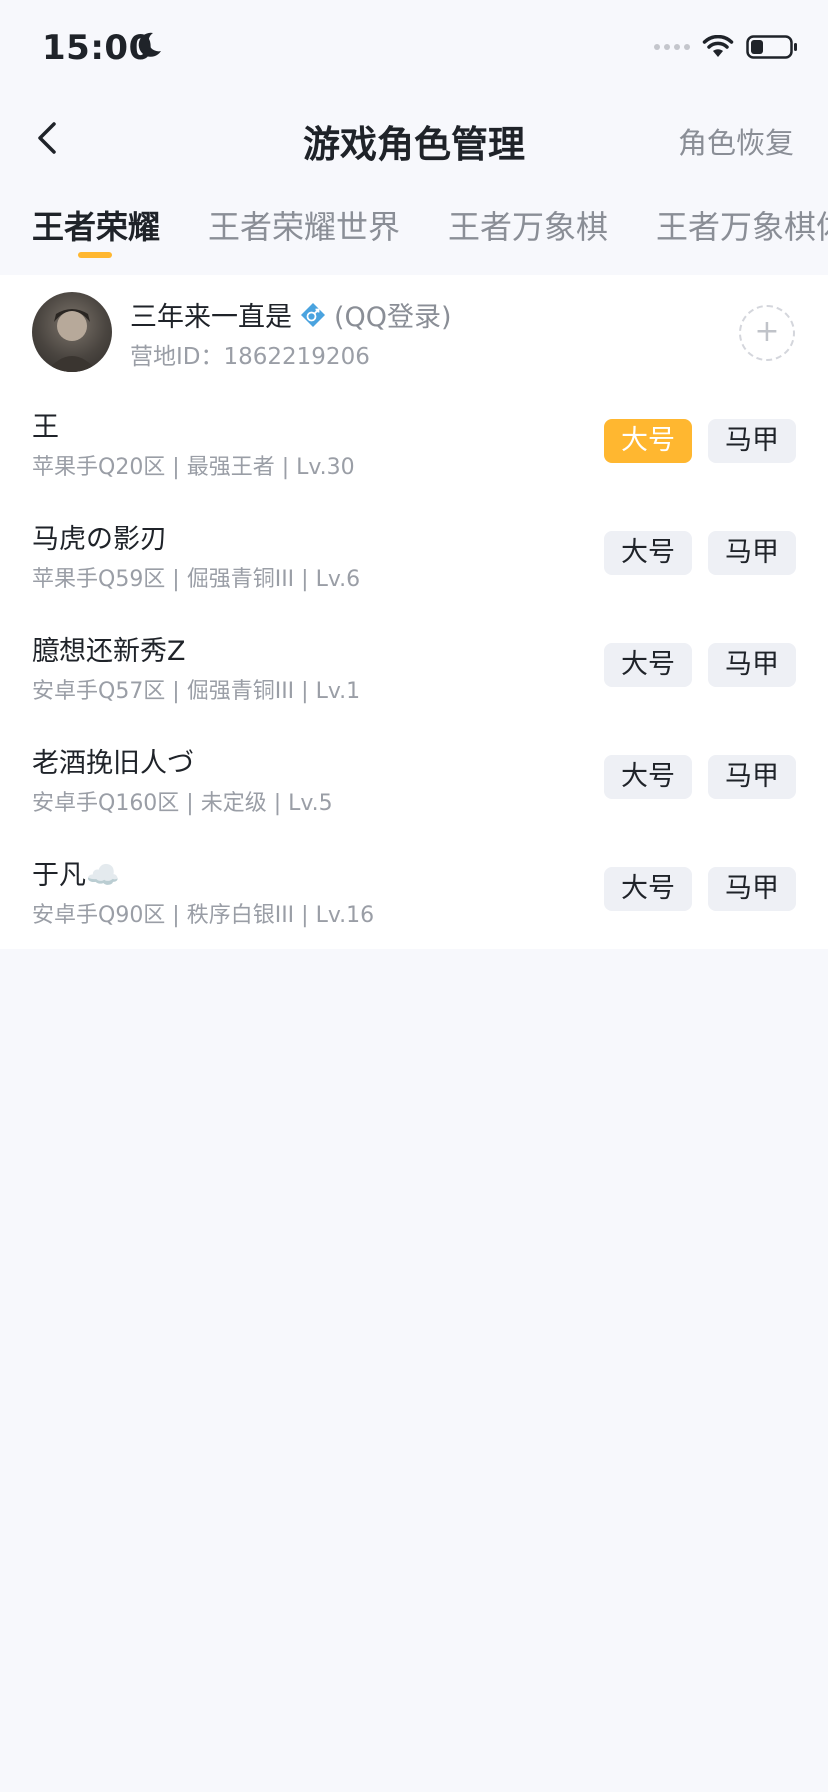  I want to click on role-info: 安卓手Q90区 | 秩序白银III | Lv.16, so click(203, 915).